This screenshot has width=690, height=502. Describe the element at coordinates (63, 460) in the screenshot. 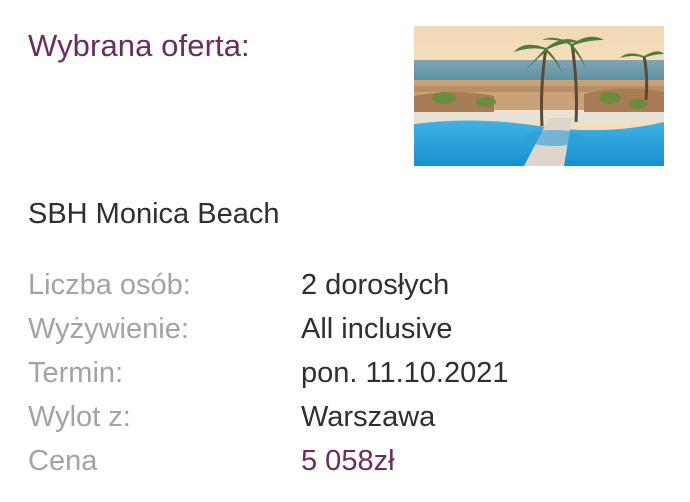

I see `detail-label: Cena` at that location.